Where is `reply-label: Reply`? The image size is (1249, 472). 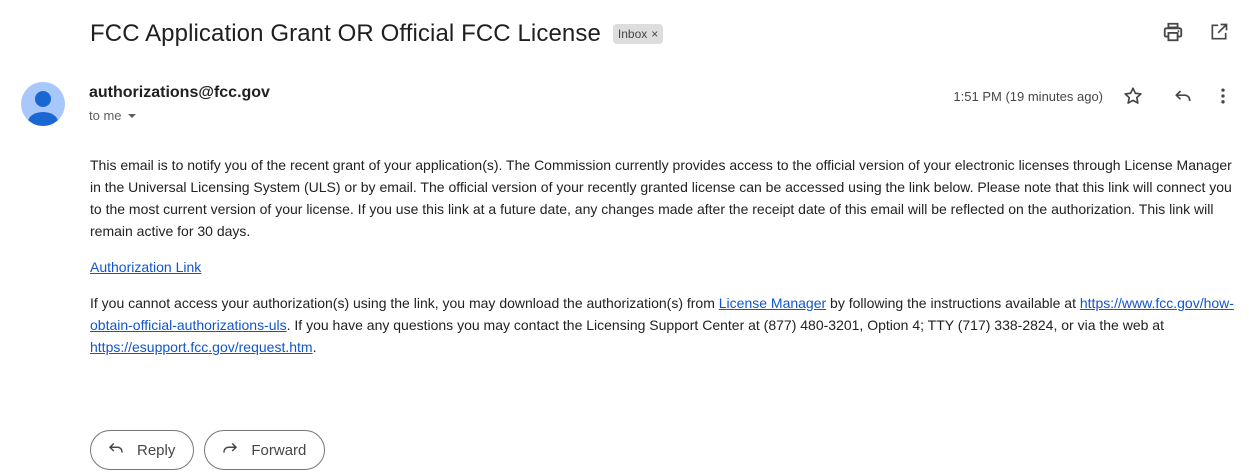
reply-label: Reply is located at coordinates (156, 450).